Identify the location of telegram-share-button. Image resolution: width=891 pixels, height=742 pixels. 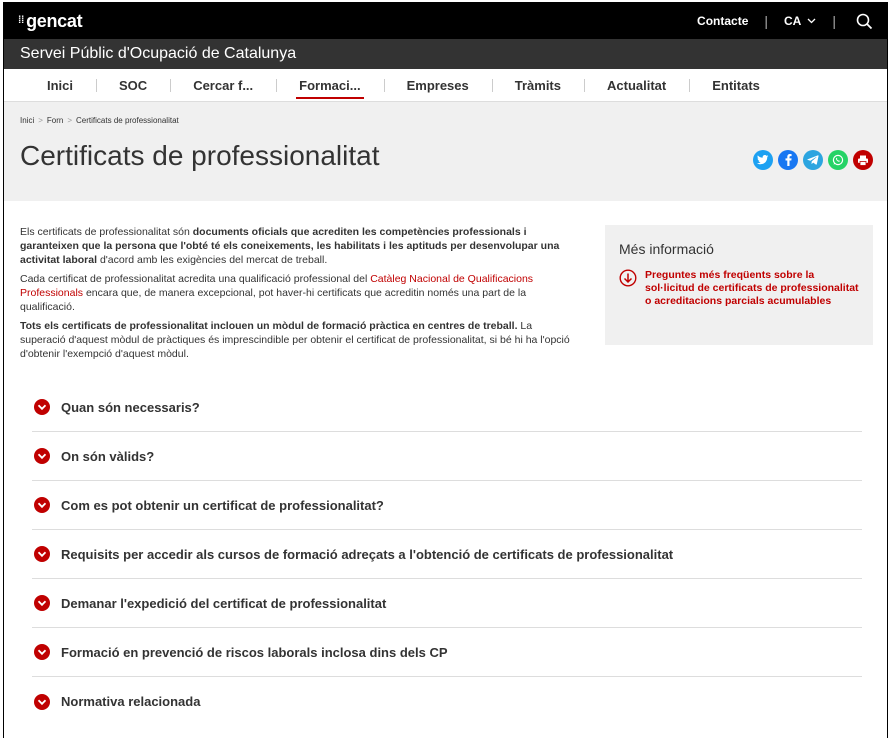
(813, 160).